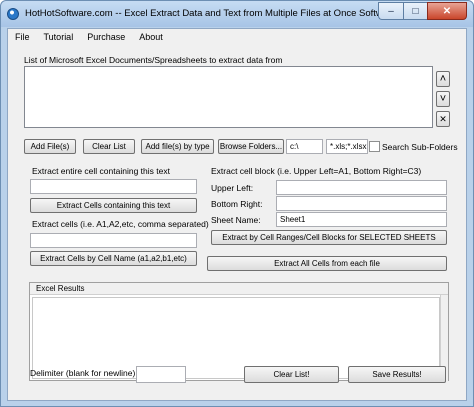  I want to click on save-results-button: Save Results!, so click(397, 374).